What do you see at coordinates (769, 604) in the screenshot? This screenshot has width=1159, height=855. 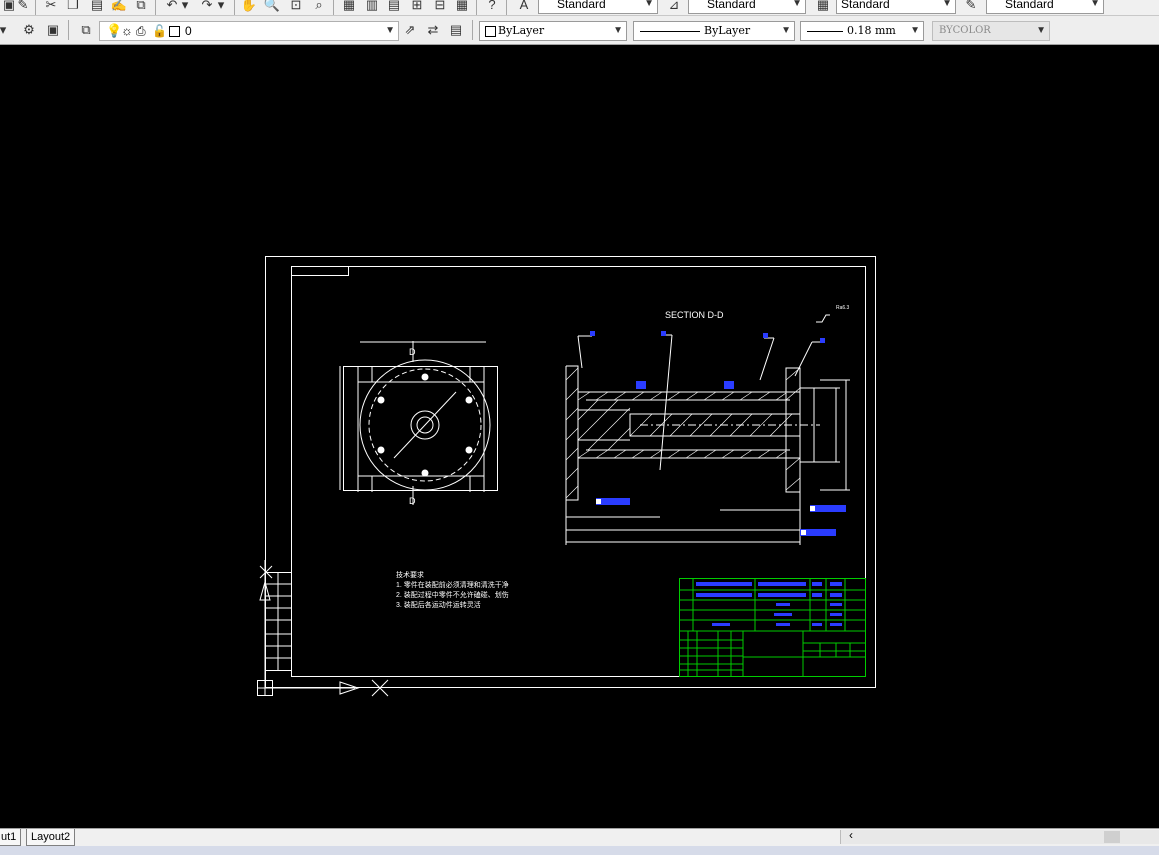 I see `title-block-text-marks` at bounding box center [769, 604].